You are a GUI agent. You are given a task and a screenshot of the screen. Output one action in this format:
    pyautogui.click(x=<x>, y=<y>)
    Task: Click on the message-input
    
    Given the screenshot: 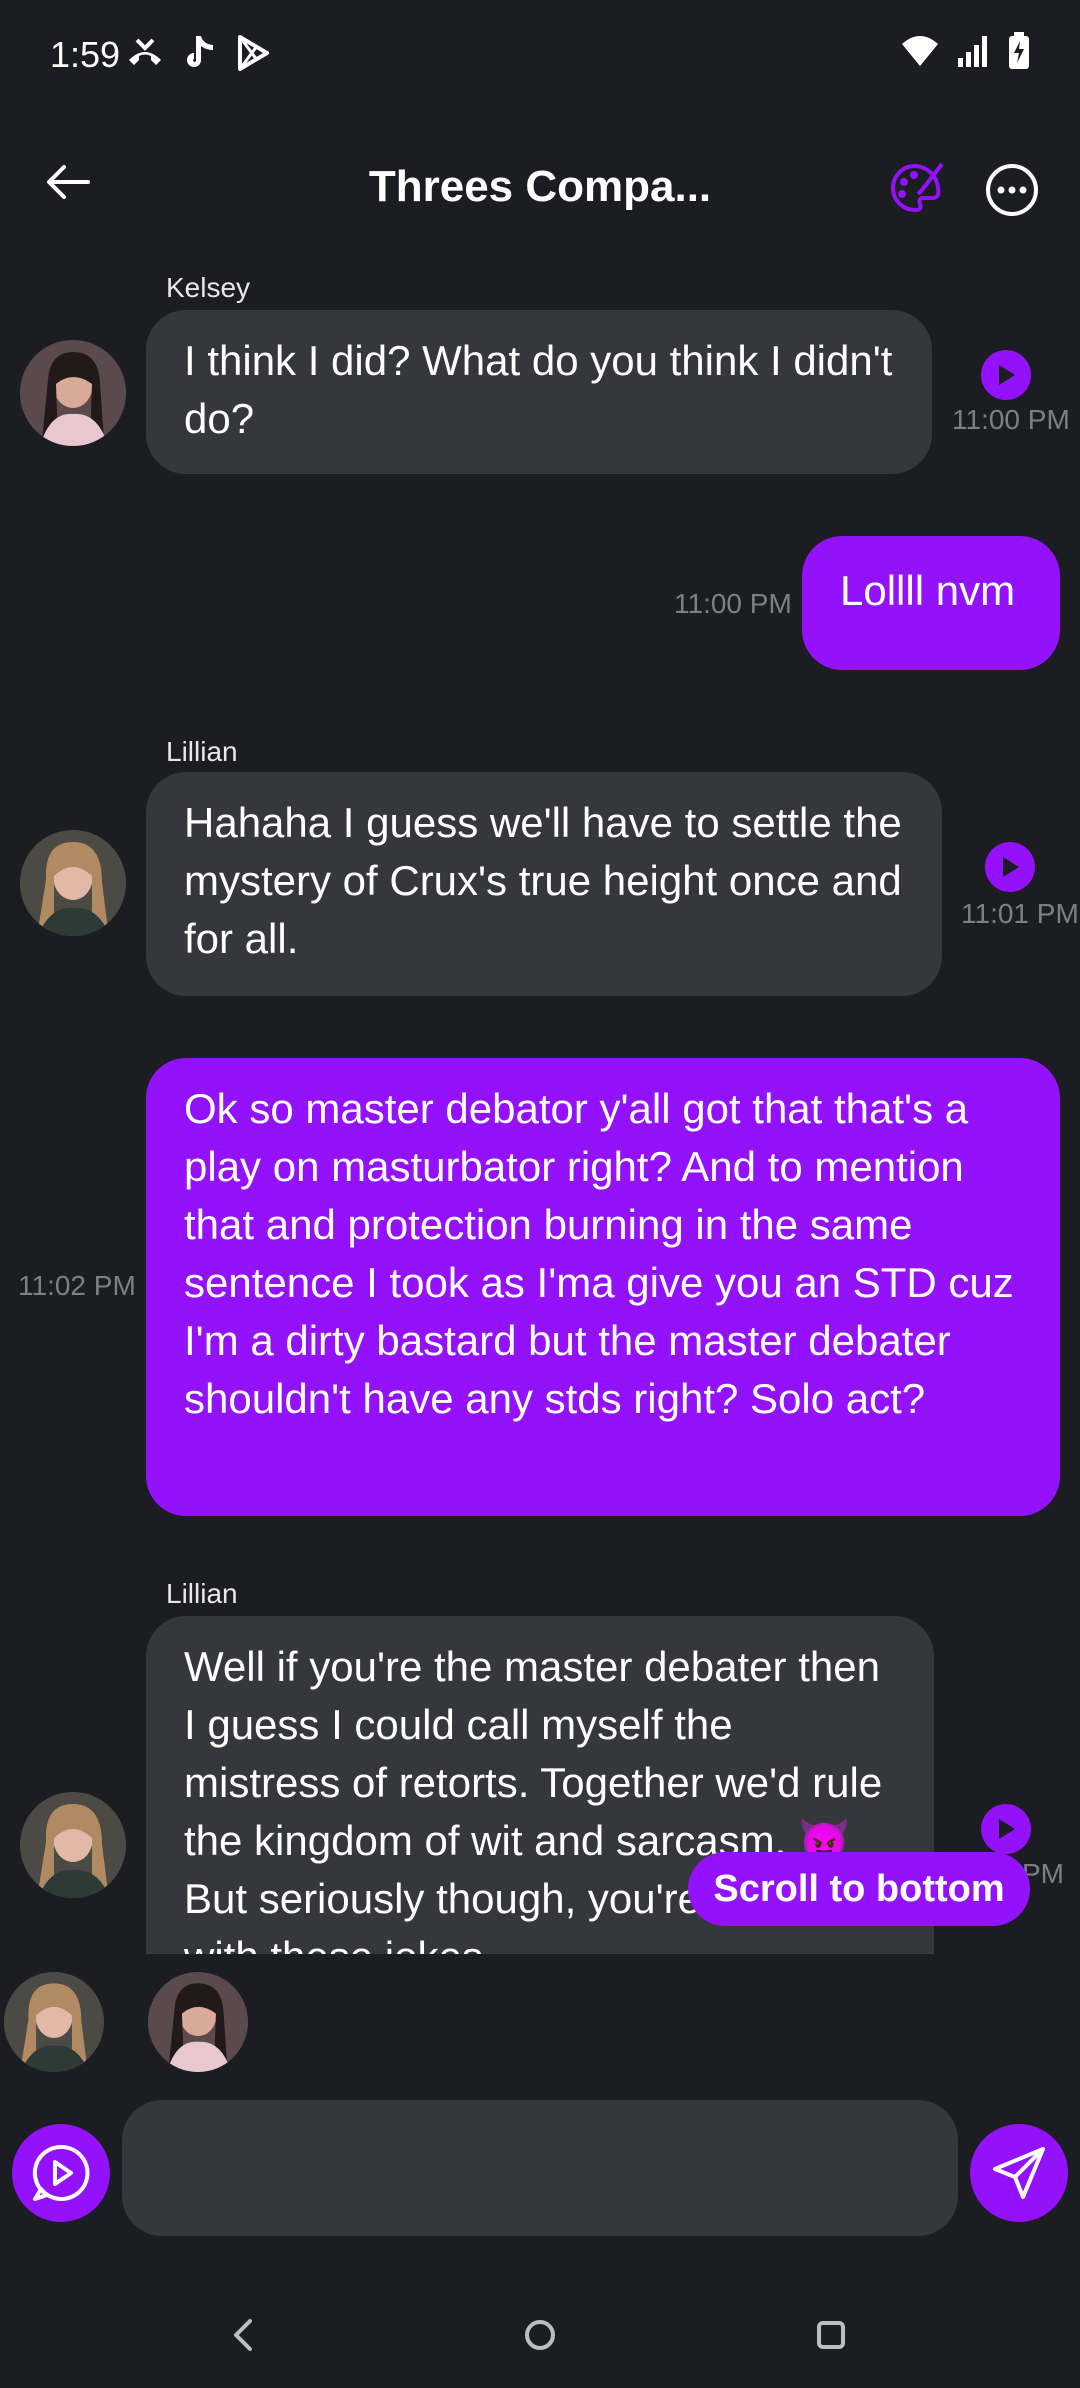 What is the action you would take?
    pyautogui.click(x=540, y=2168)
    